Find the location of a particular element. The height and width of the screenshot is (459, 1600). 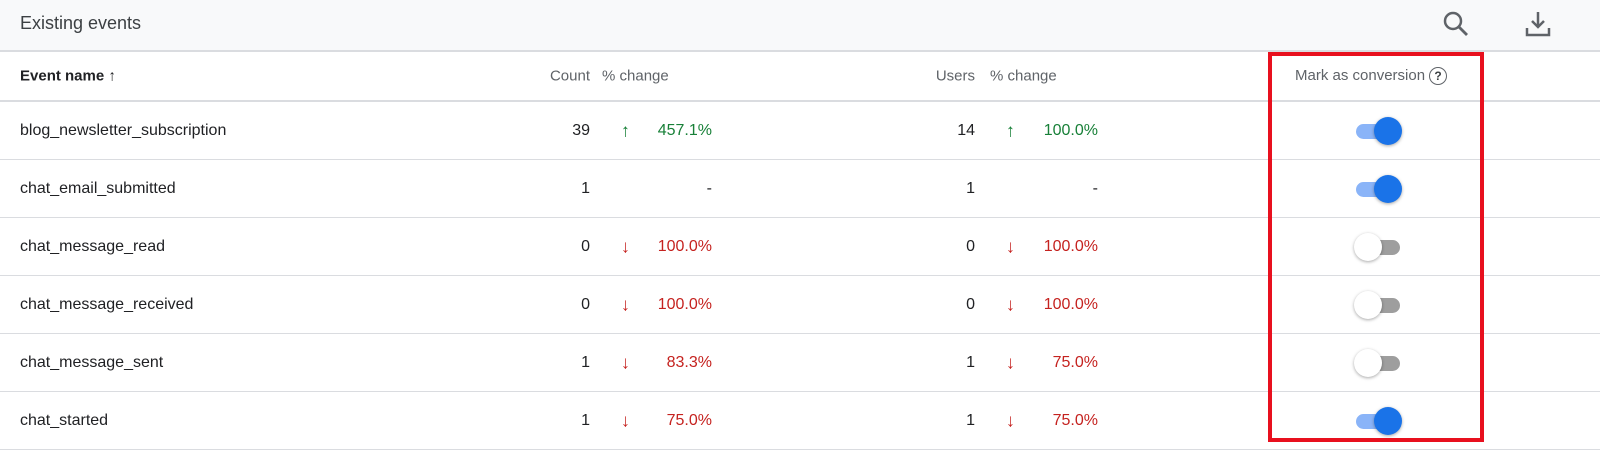

column-users: Users is located at coordinates (955, 76).